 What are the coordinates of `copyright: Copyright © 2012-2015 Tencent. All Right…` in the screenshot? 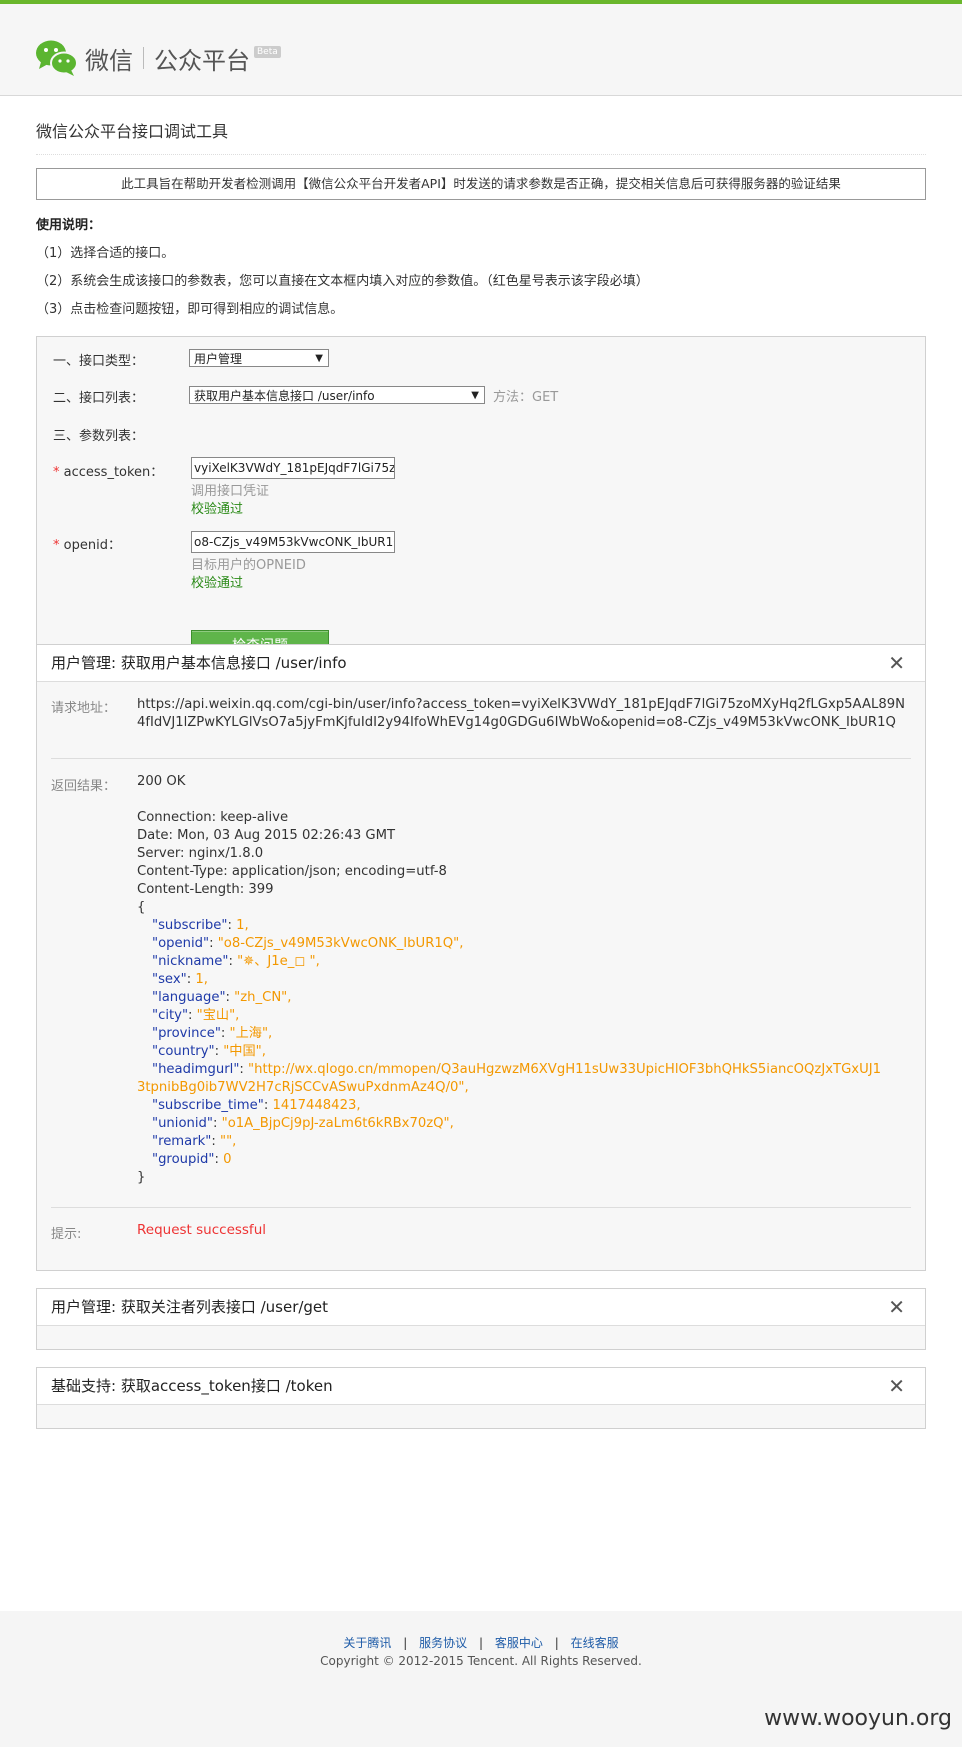 It's located at (481, 1661).